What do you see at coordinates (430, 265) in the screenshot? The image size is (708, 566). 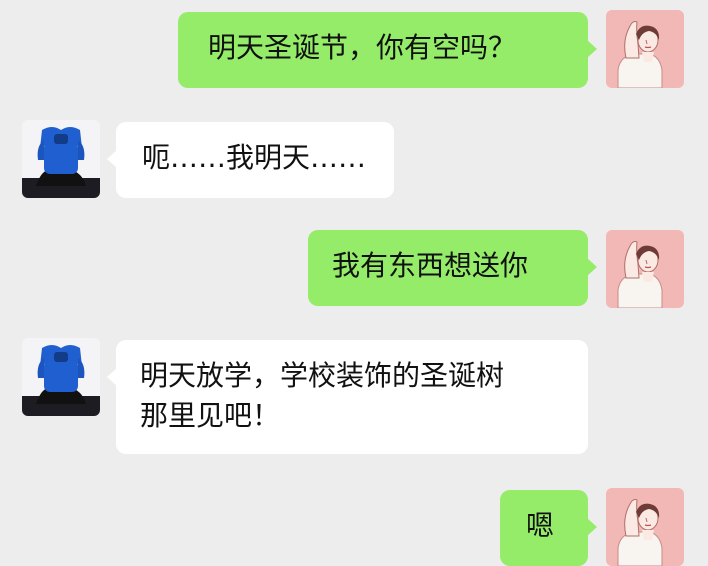 I see `message-text: 我有东西想送你` at bounding box center [430, 265].